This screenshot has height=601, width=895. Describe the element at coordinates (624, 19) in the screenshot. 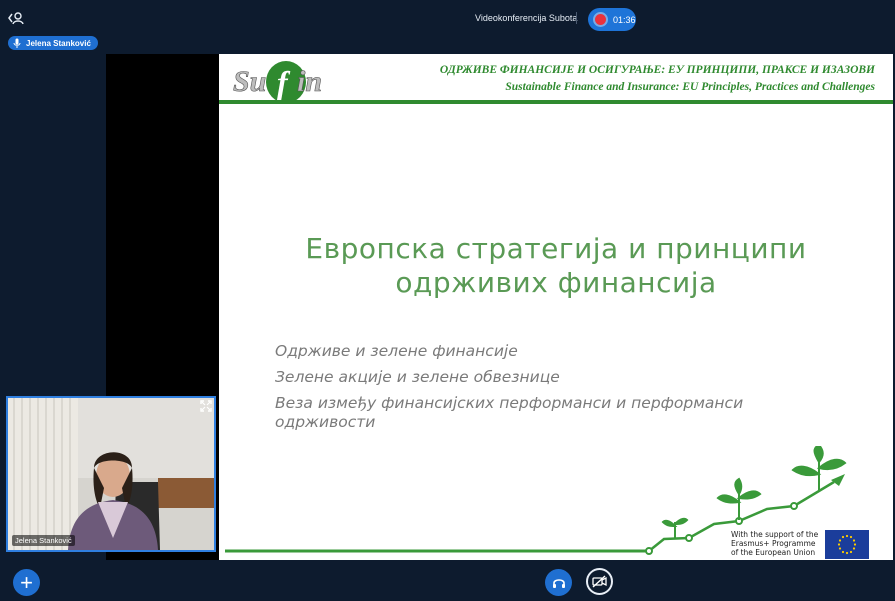

I see `timer-text: 01:36` at that location.